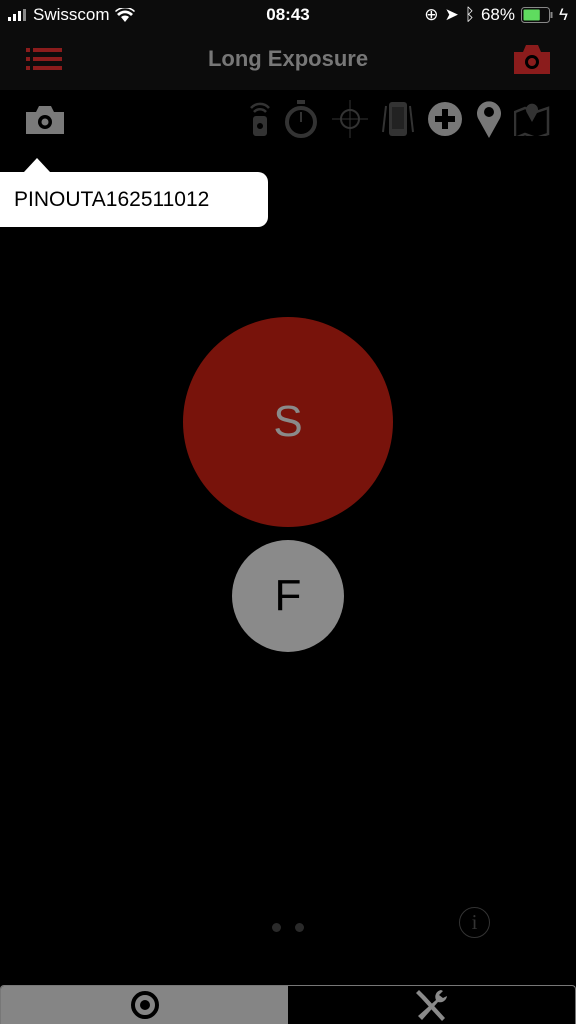 The image size is (576, 1024). I want to click on tools-icon, so click(431, 1005).